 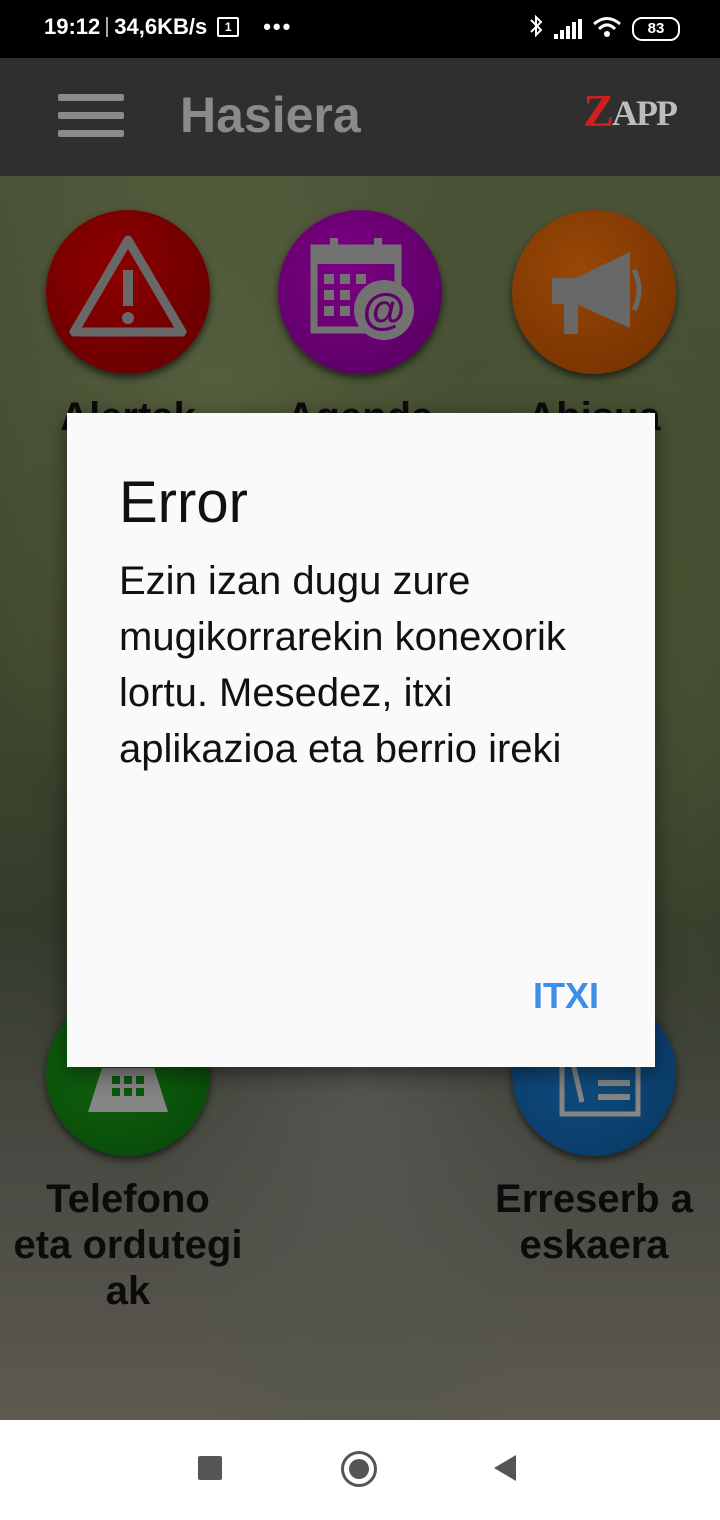 What do you see at coordinates (656, 29) in the screenshot?
I see `battery-icon: 83` at bounding box center [656, 29].